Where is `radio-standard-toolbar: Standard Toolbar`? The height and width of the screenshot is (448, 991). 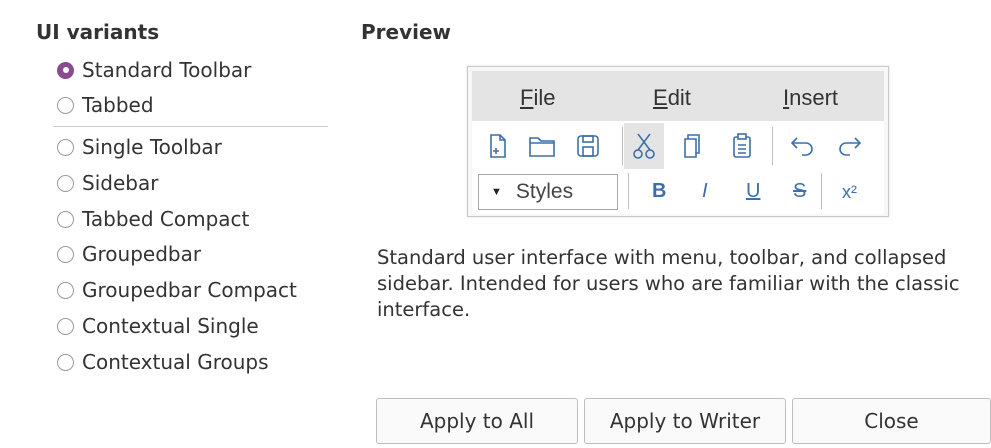 radio-standard-toolbar: Standard Toolbar is located at coordinates (154, 70).